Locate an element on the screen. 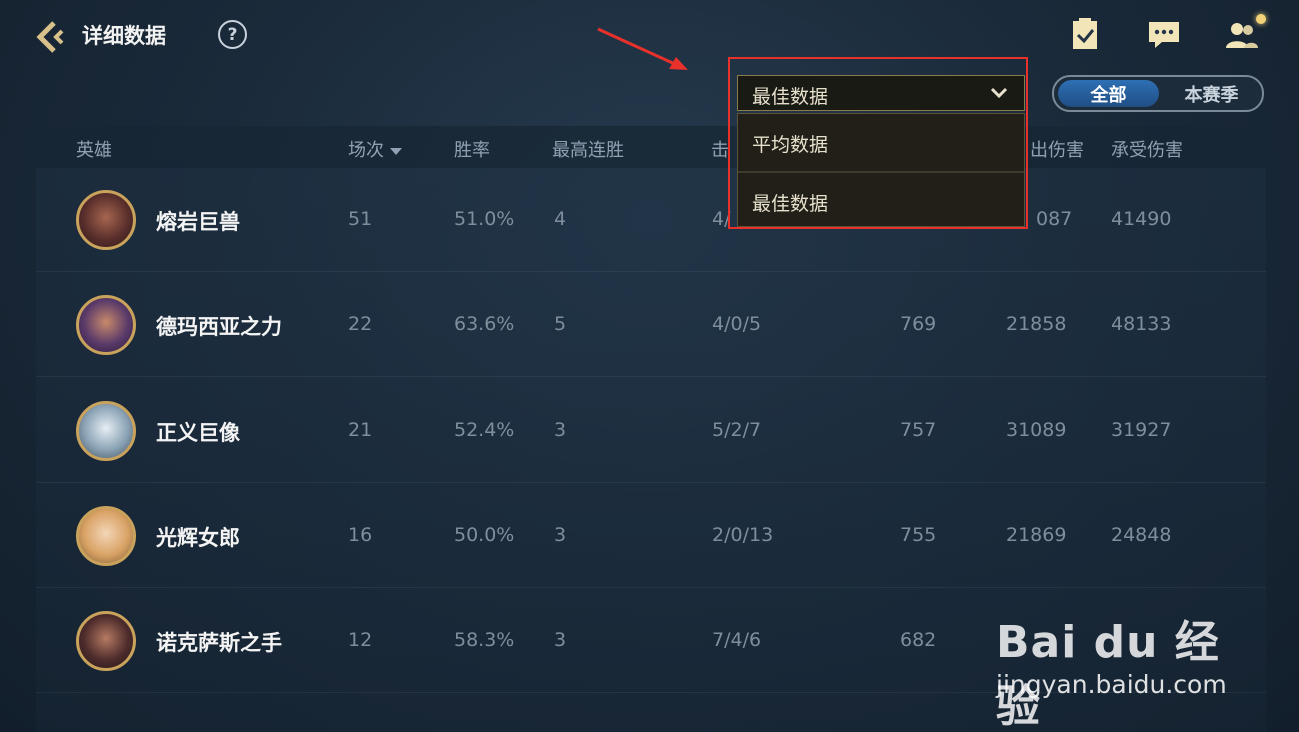  annotation-highlight-box is located at coordinates (878, 143).